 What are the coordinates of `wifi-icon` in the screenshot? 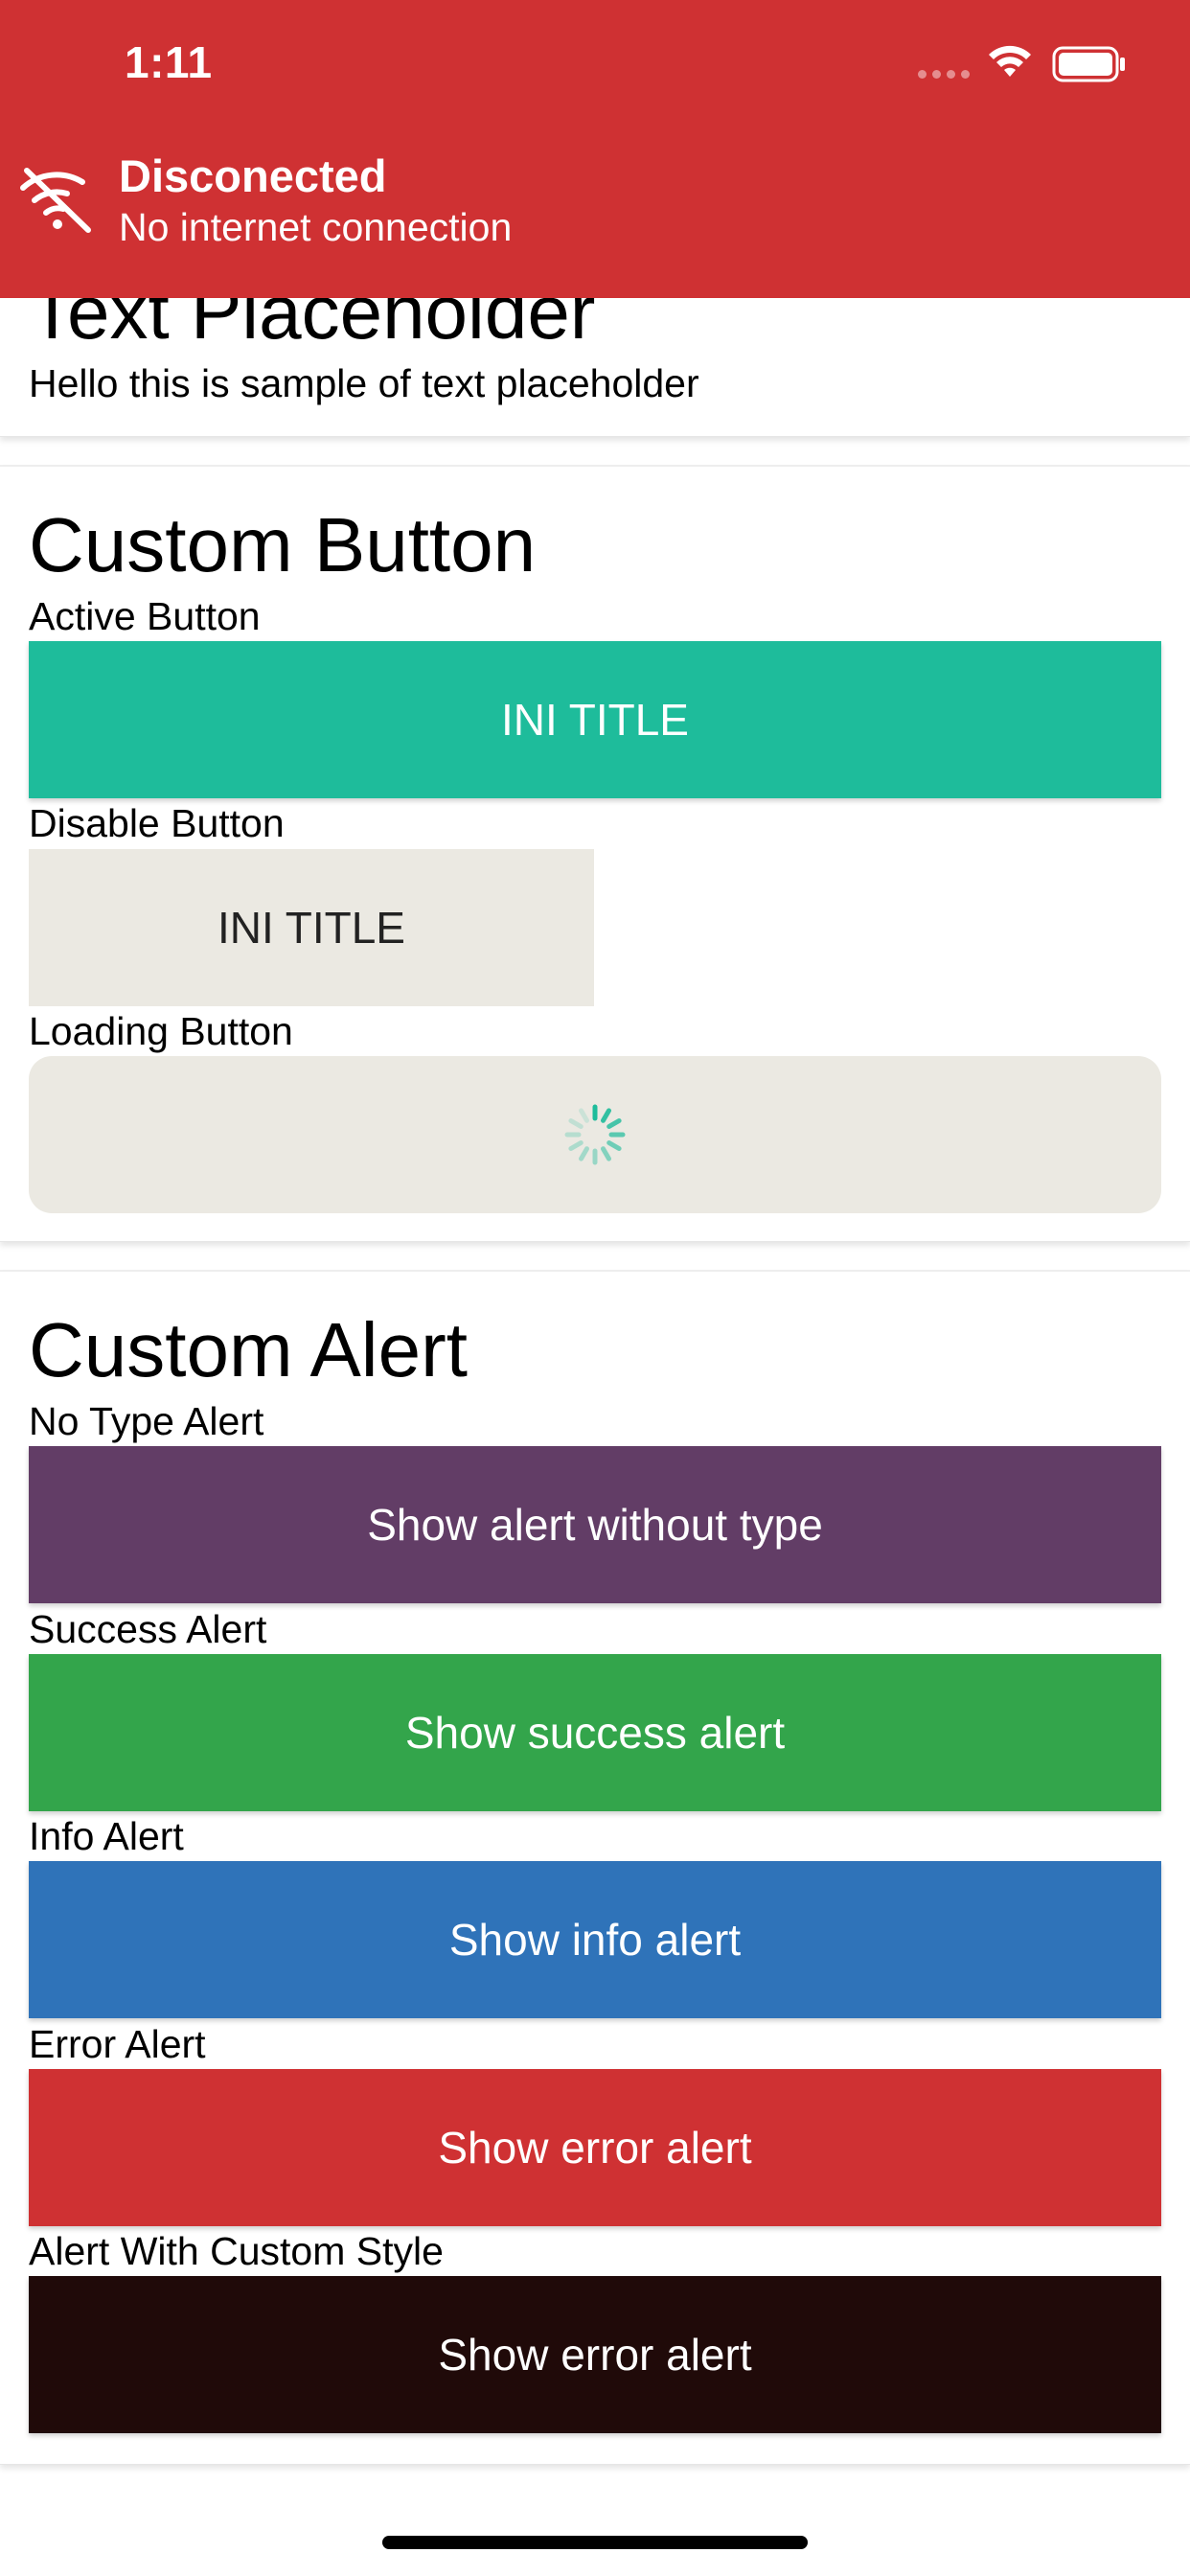 It's located at (1010, 61).